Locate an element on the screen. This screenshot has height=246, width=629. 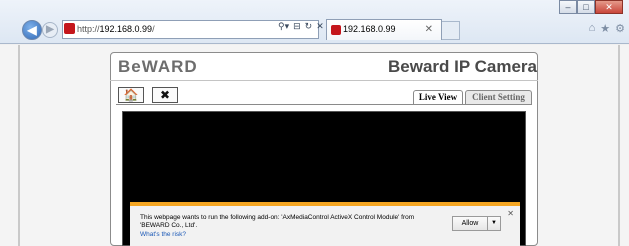
site-favicon-icon is located at coordinates (69, 28).